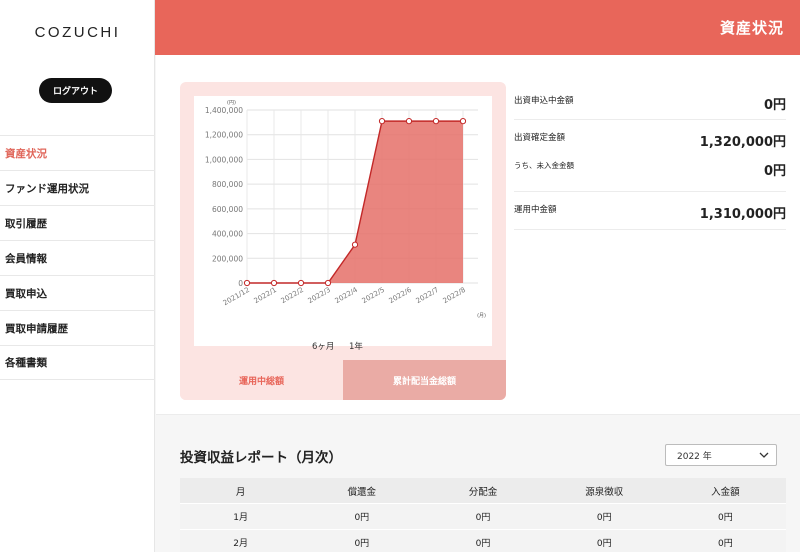  What do you see at coordinates (319, 295) in the screenshot?
I see `x-tick-label: 2022/3` at bounding box center [319, 295].